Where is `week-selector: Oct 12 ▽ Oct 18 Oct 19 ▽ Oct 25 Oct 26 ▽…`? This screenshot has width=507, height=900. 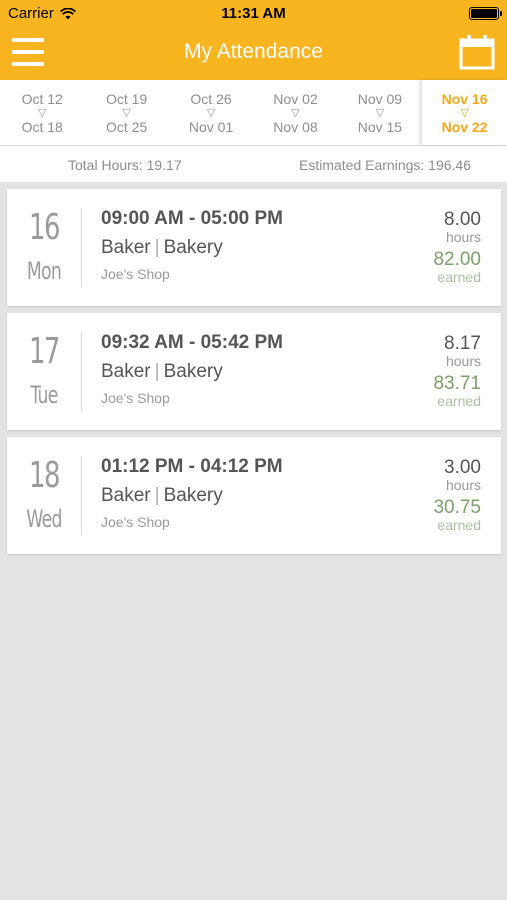 week-selector: Oct 12 ▽ Oct 18 Oct 19 ▽ Oct 25 Oct 26 ▽… is located at coordinates (253, 113).